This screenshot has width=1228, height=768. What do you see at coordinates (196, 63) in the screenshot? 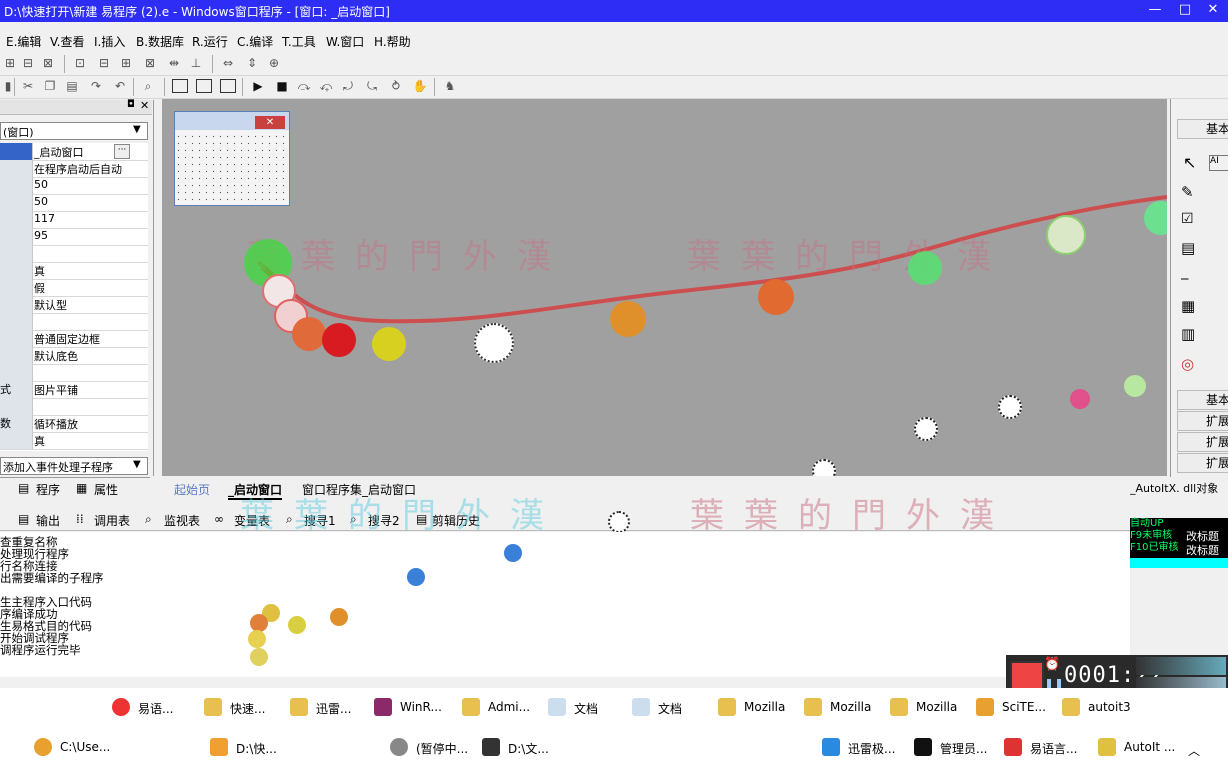
I see `align-icon: ⊥` at bounding box center [196, 63].